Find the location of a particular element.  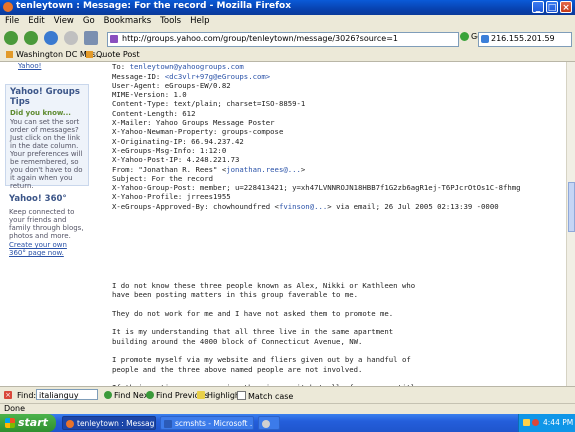

down-arrow-icon is located at coordinates (108, 395).